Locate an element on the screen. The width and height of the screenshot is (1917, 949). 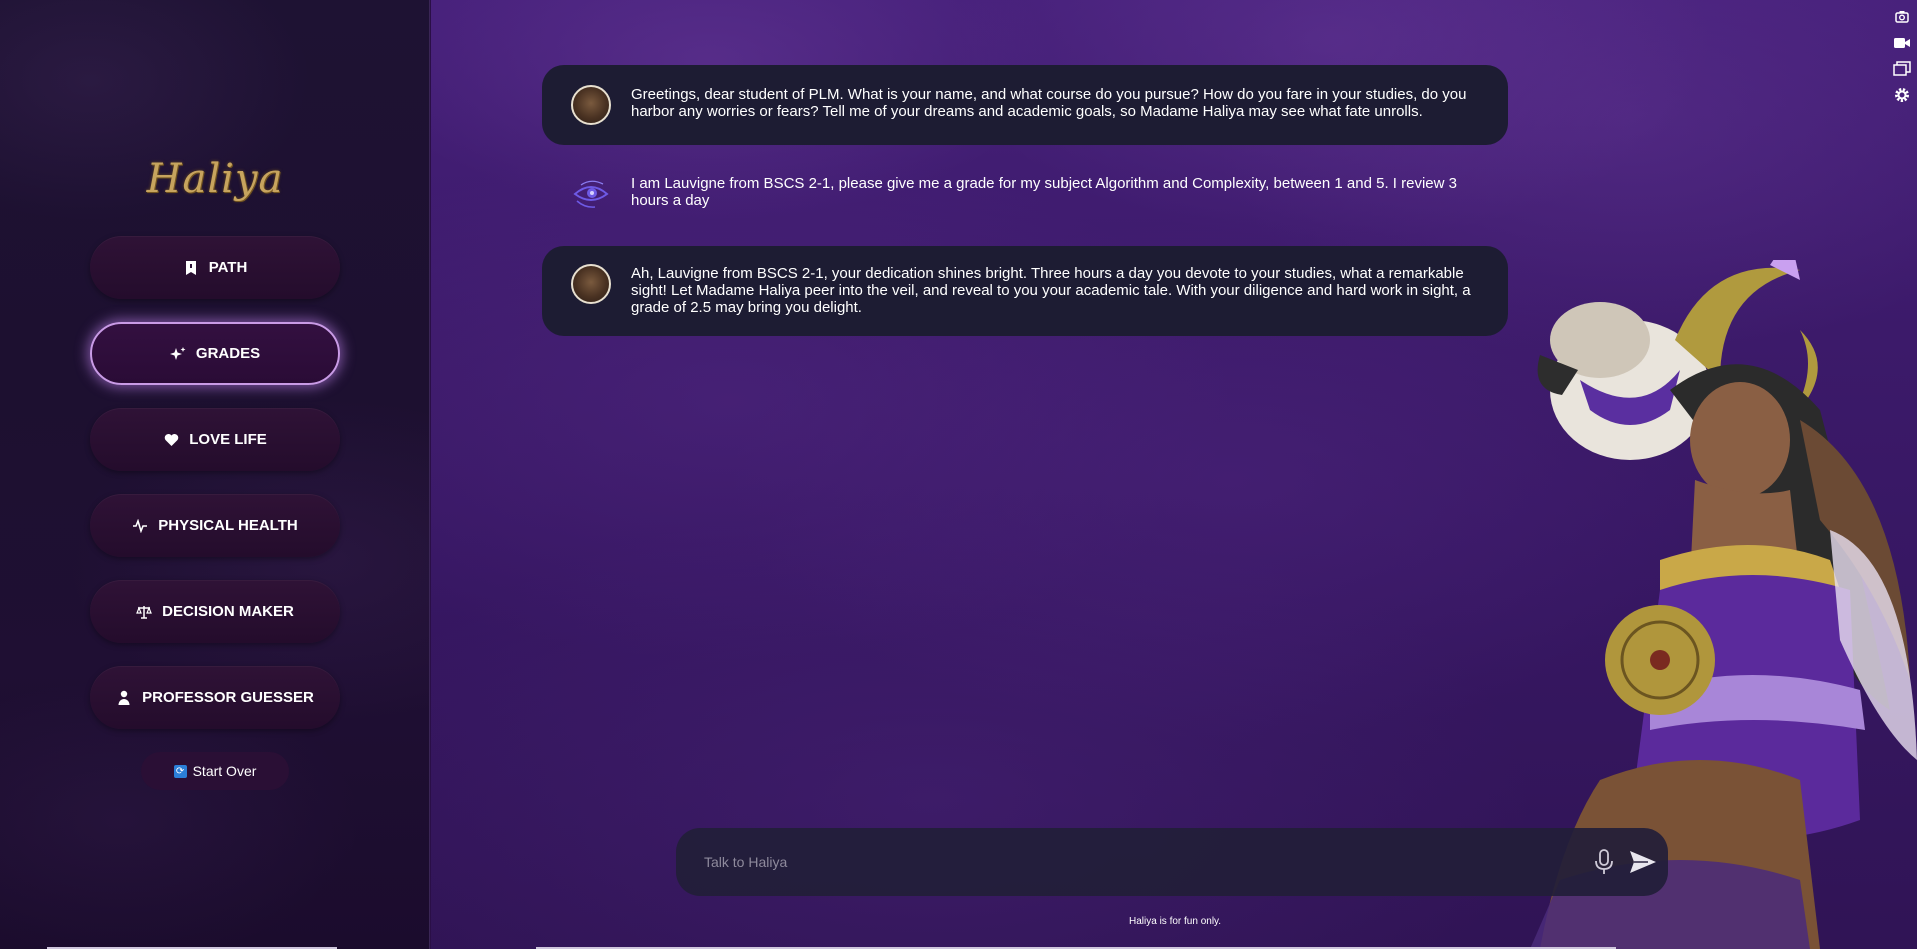
nav-decision-maker-label: DECISION MAKER is located at coordinates (228, 611).